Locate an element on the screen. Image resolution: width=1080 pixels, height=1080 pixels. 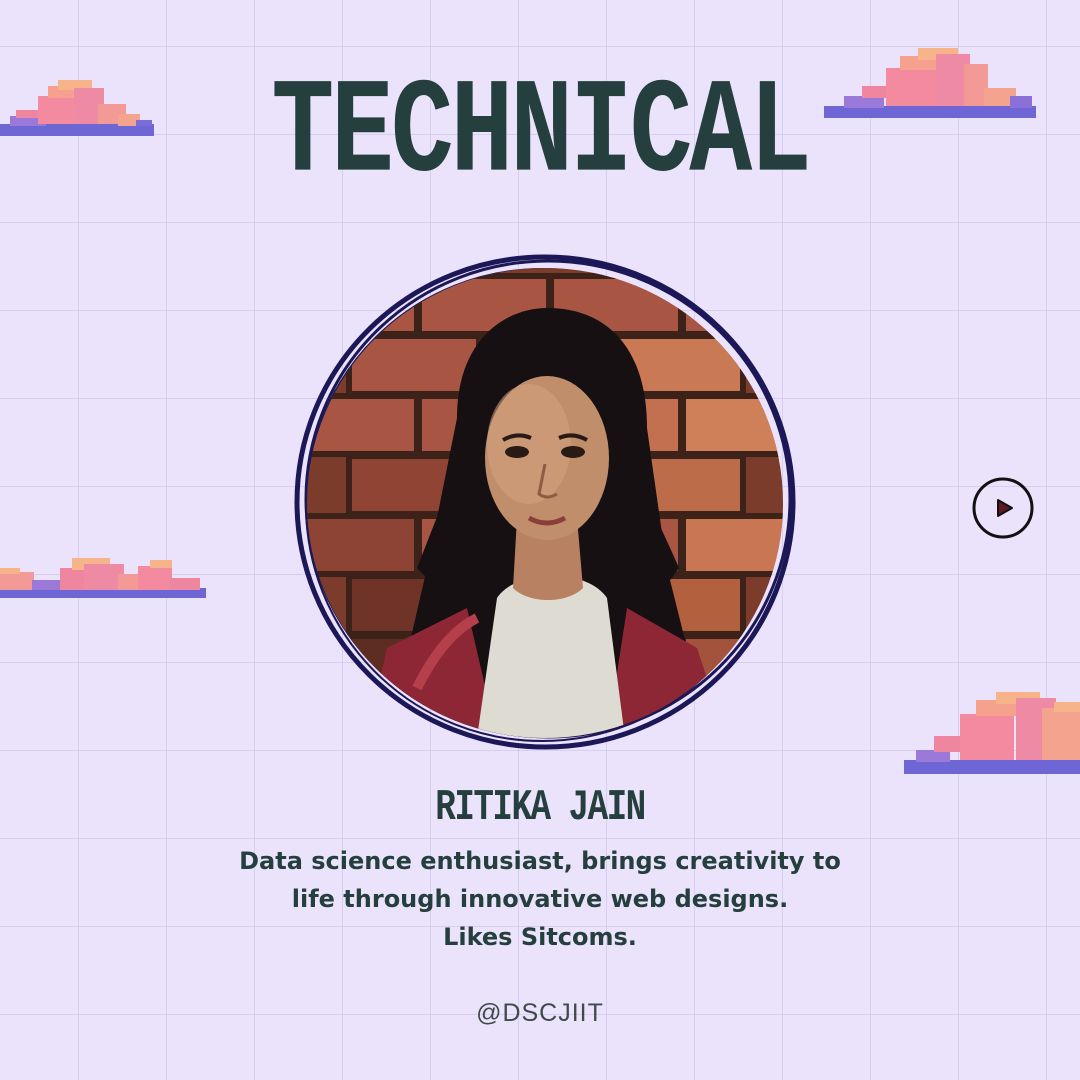
bio-line: Likes Sitcoms. is located at coordinates (540, 937).